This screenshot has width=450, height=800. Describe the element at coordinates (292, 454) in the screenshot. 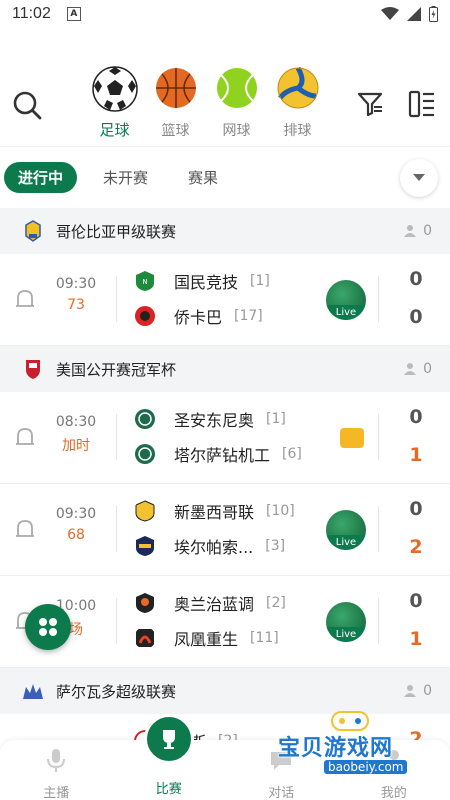

I see `team-rank: [6]` at that location.